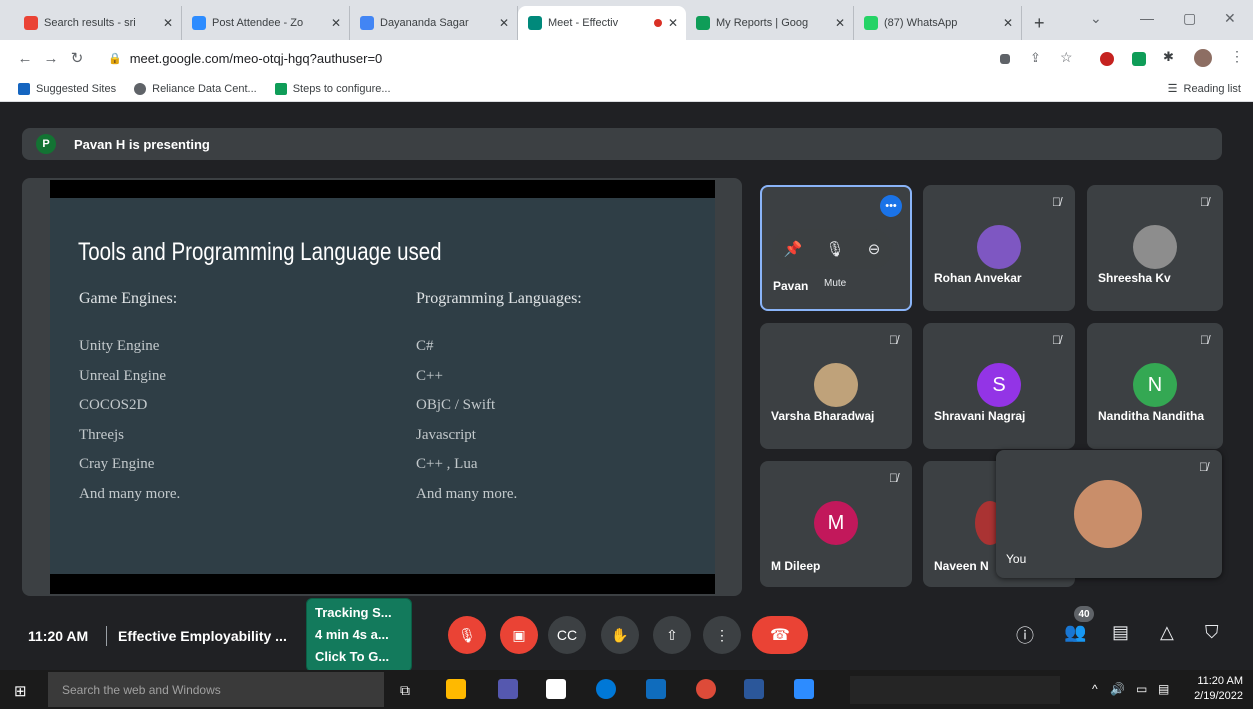 The image size is (1253, 709). I want to click on tab-title: Post Attendee - Zo, so click(258, 23).